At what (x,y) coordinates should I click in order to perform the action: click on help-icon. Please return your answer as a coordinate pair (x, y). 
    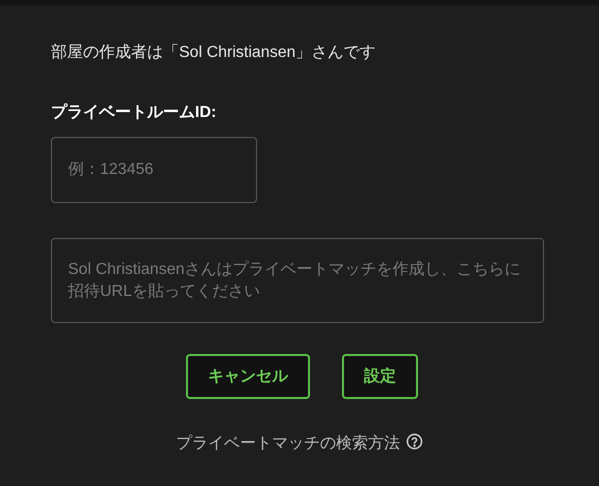
    Looking at the image, I should click on (414, 441).